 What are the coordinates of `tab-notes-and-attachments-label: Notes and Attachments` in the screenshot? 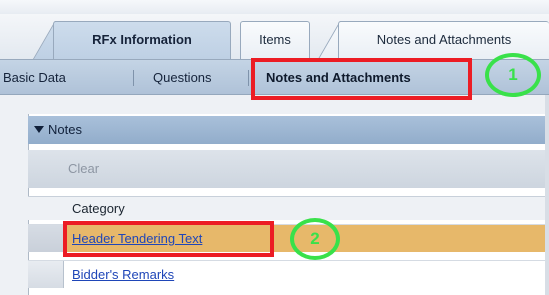 It's located at (444, 39).